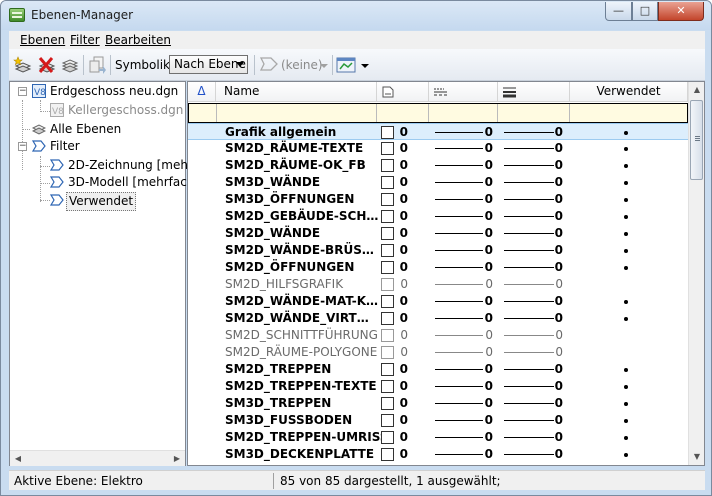  What do you see at coordinates (438, 131) in the screenshot?
I see `level-row: Grafik allgemein 0 0 0` at bounding box center [438, 131].